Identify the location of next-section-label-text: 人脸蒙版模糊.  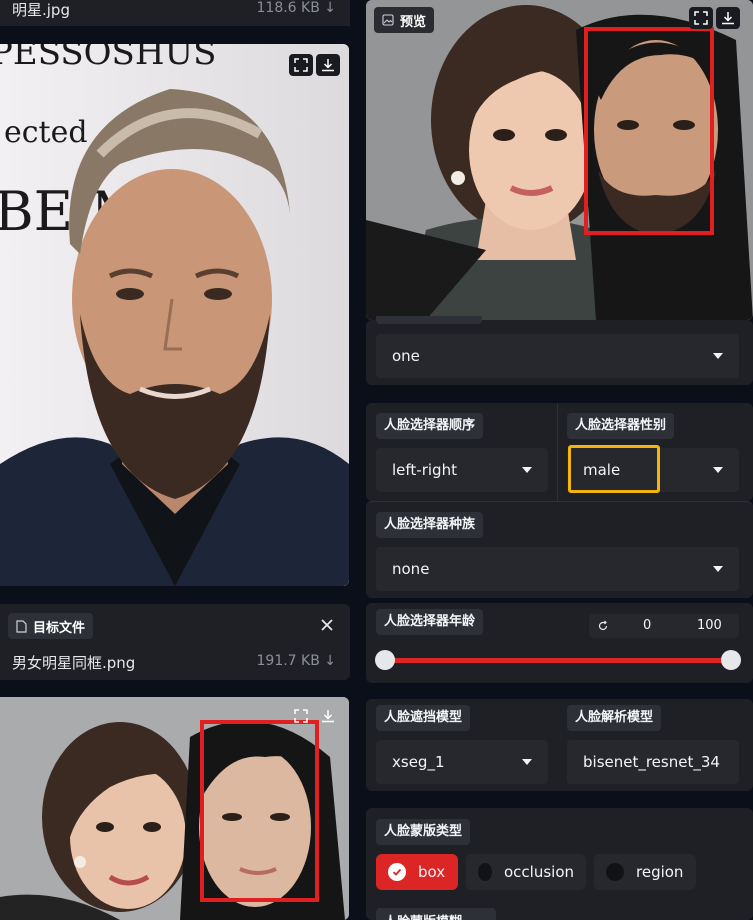
(436, 914).